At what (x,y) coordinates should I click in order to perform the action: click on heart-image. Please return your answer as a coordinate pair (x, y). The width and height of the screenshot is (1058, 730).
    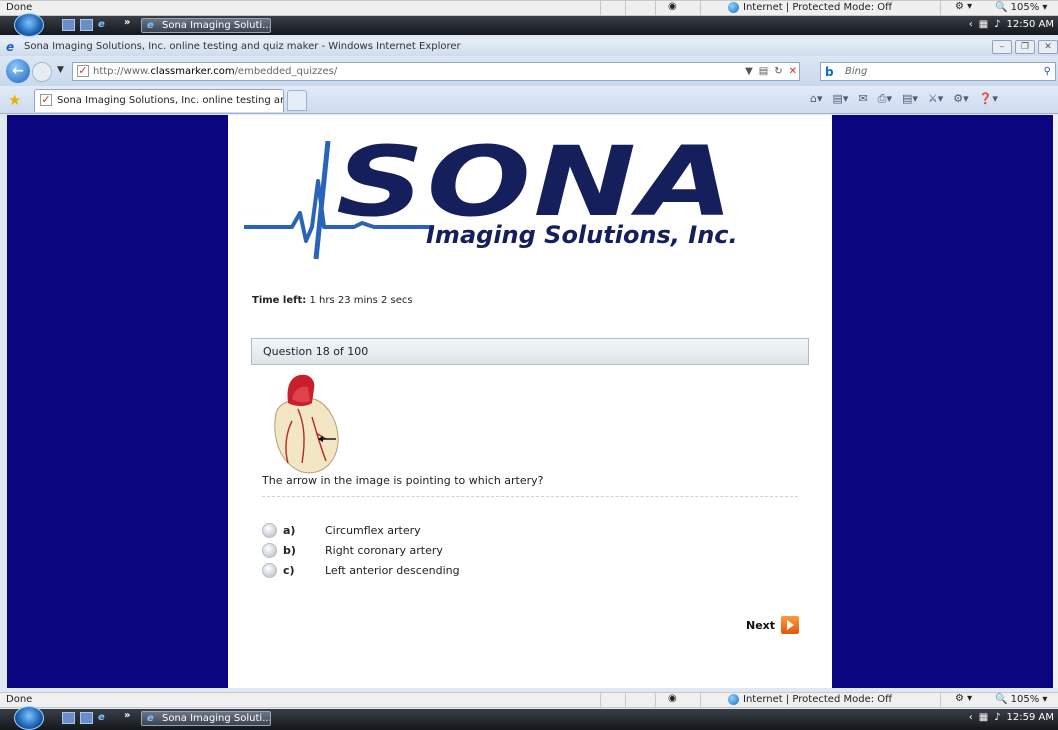
    Looking at the image, I should click on (306, 424).